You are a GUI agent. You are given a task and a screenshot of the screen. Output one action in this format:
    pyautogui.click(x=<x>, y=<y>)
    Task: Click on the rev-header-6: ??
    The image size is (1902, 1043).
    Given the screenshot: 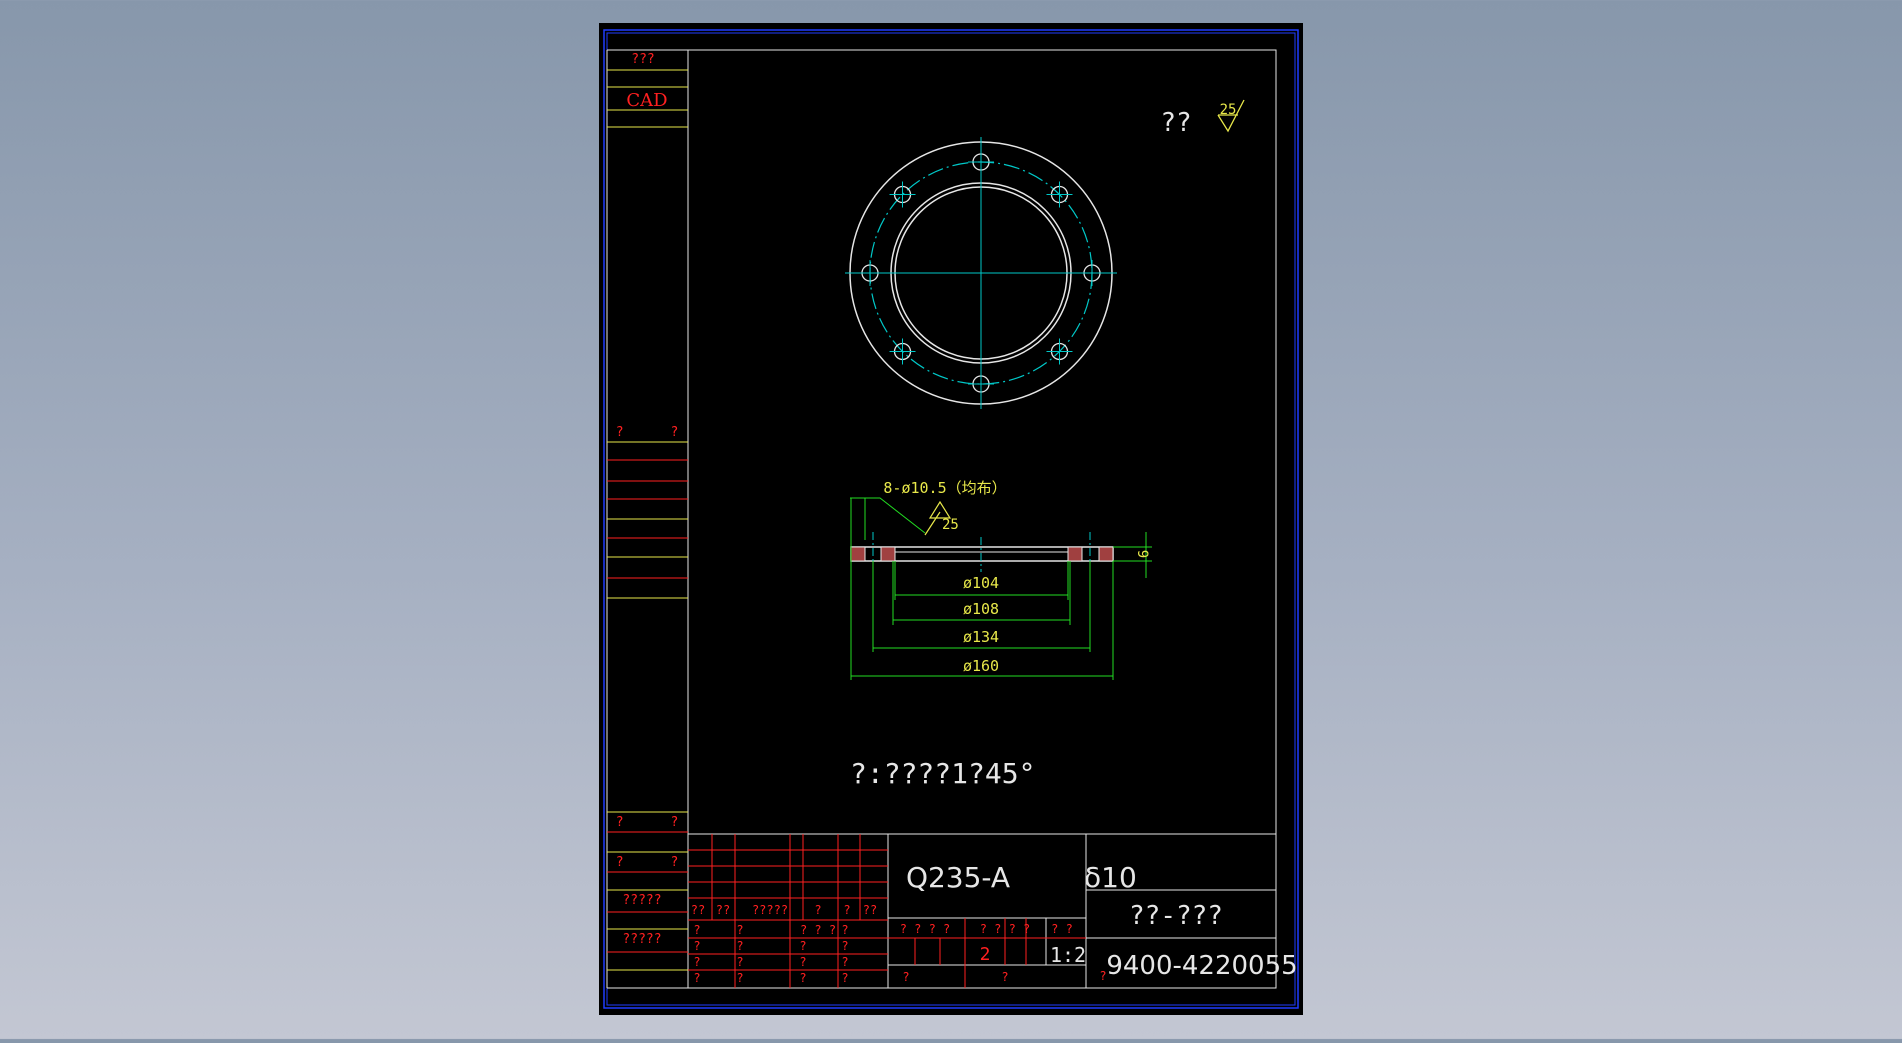 What is the action you would take?
    pyautogui.click(x=870, y=910)
    